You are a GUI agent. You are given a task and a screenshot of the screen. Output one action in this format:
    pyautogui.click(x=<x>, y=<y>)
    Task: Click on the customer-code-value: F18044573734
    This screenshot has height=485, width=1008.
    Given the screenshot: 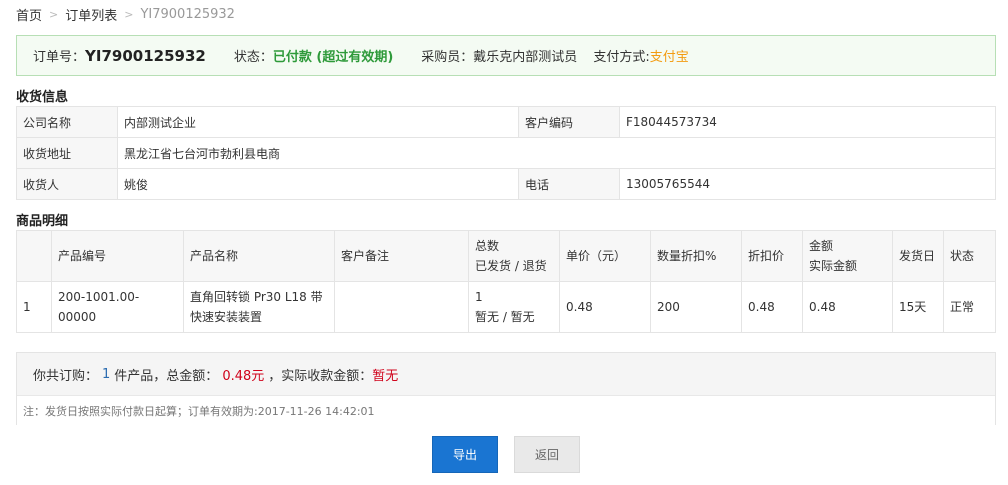 What is the action you would take?
    pyautogui.click(x=807, y=122)
    